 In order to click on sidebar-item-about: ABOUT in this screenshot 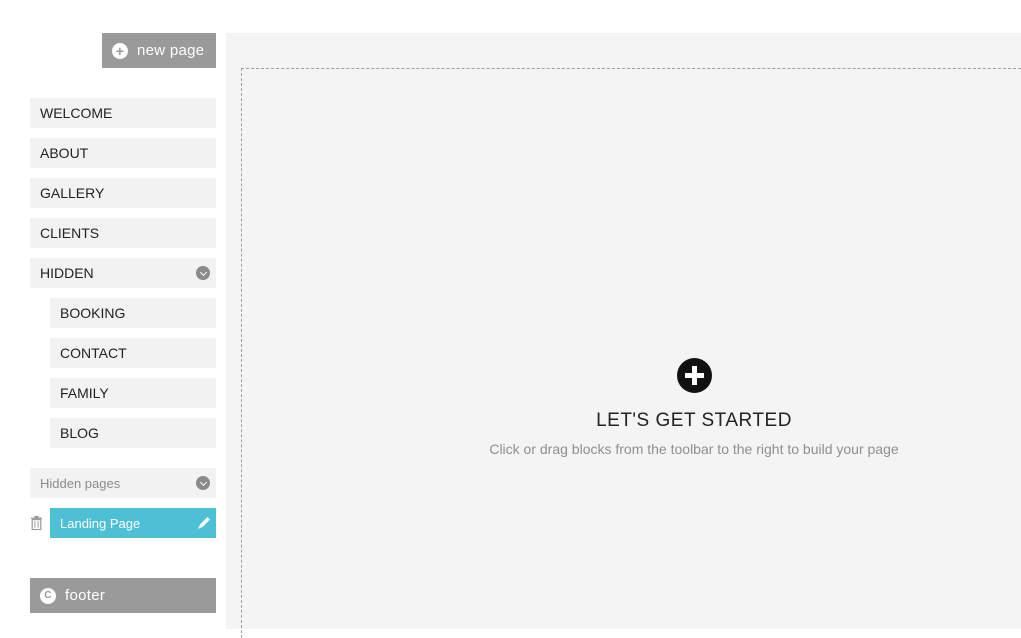, I will do `click(123, 153)`.